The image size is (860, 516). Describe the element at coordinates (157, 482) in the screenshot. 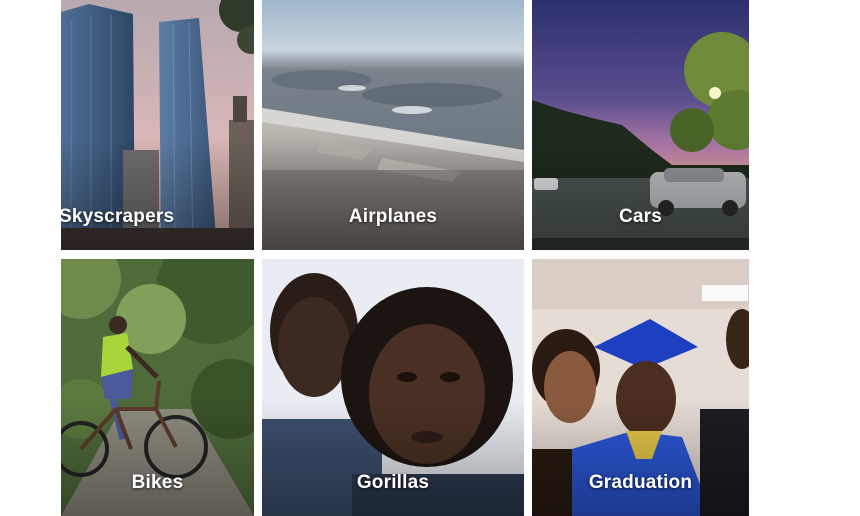

I see `album-label-bikes: Bikes` at that location.